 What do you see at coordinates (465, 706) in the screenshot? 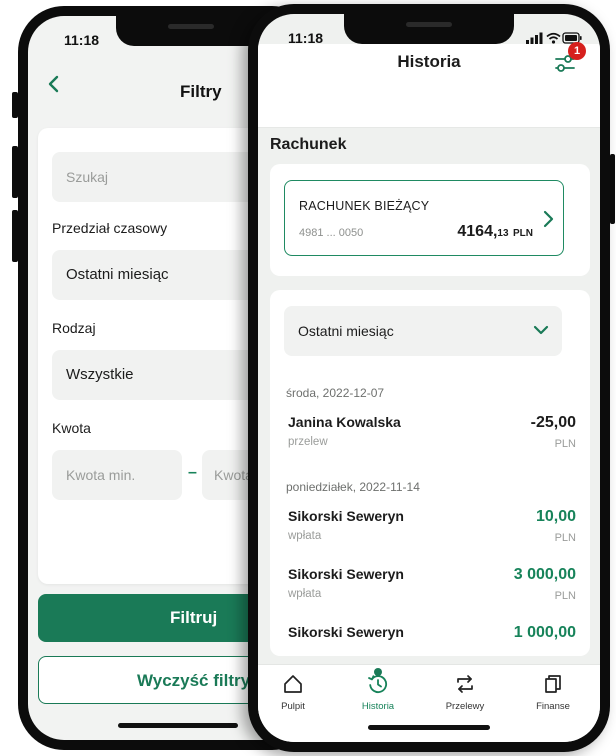
I see `tab-label: Przelewy` at bounding box center [465, 706].